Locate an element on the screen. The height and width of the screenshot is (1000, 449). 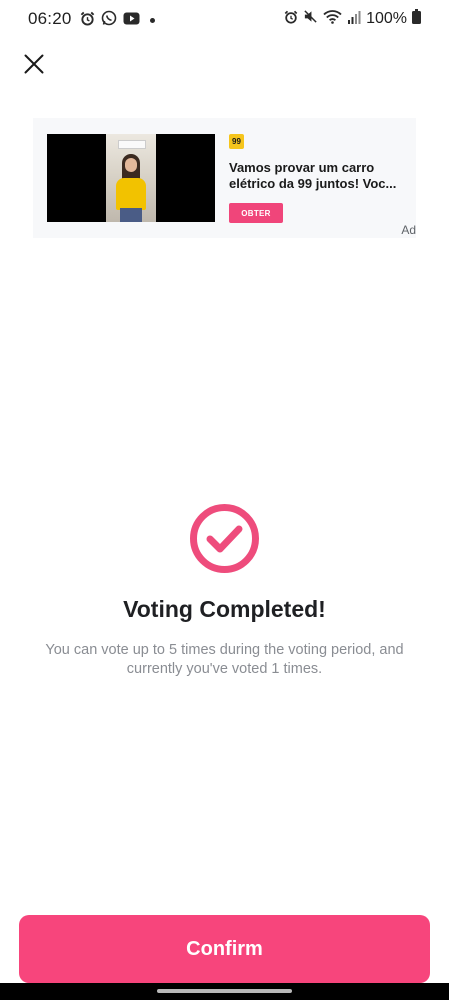
close-button is located at coordinates (34, 64).